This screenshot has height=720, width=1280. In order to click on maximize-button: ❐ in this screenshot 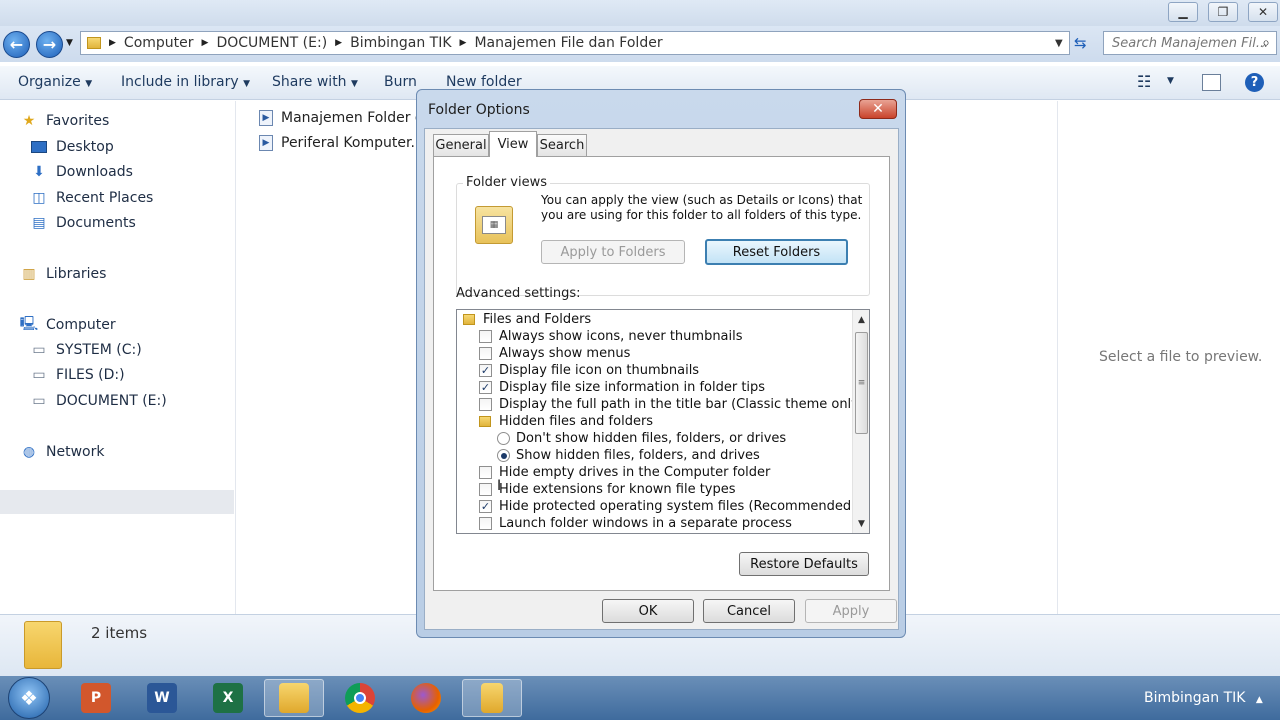, I will do `click(1223, 12)`.